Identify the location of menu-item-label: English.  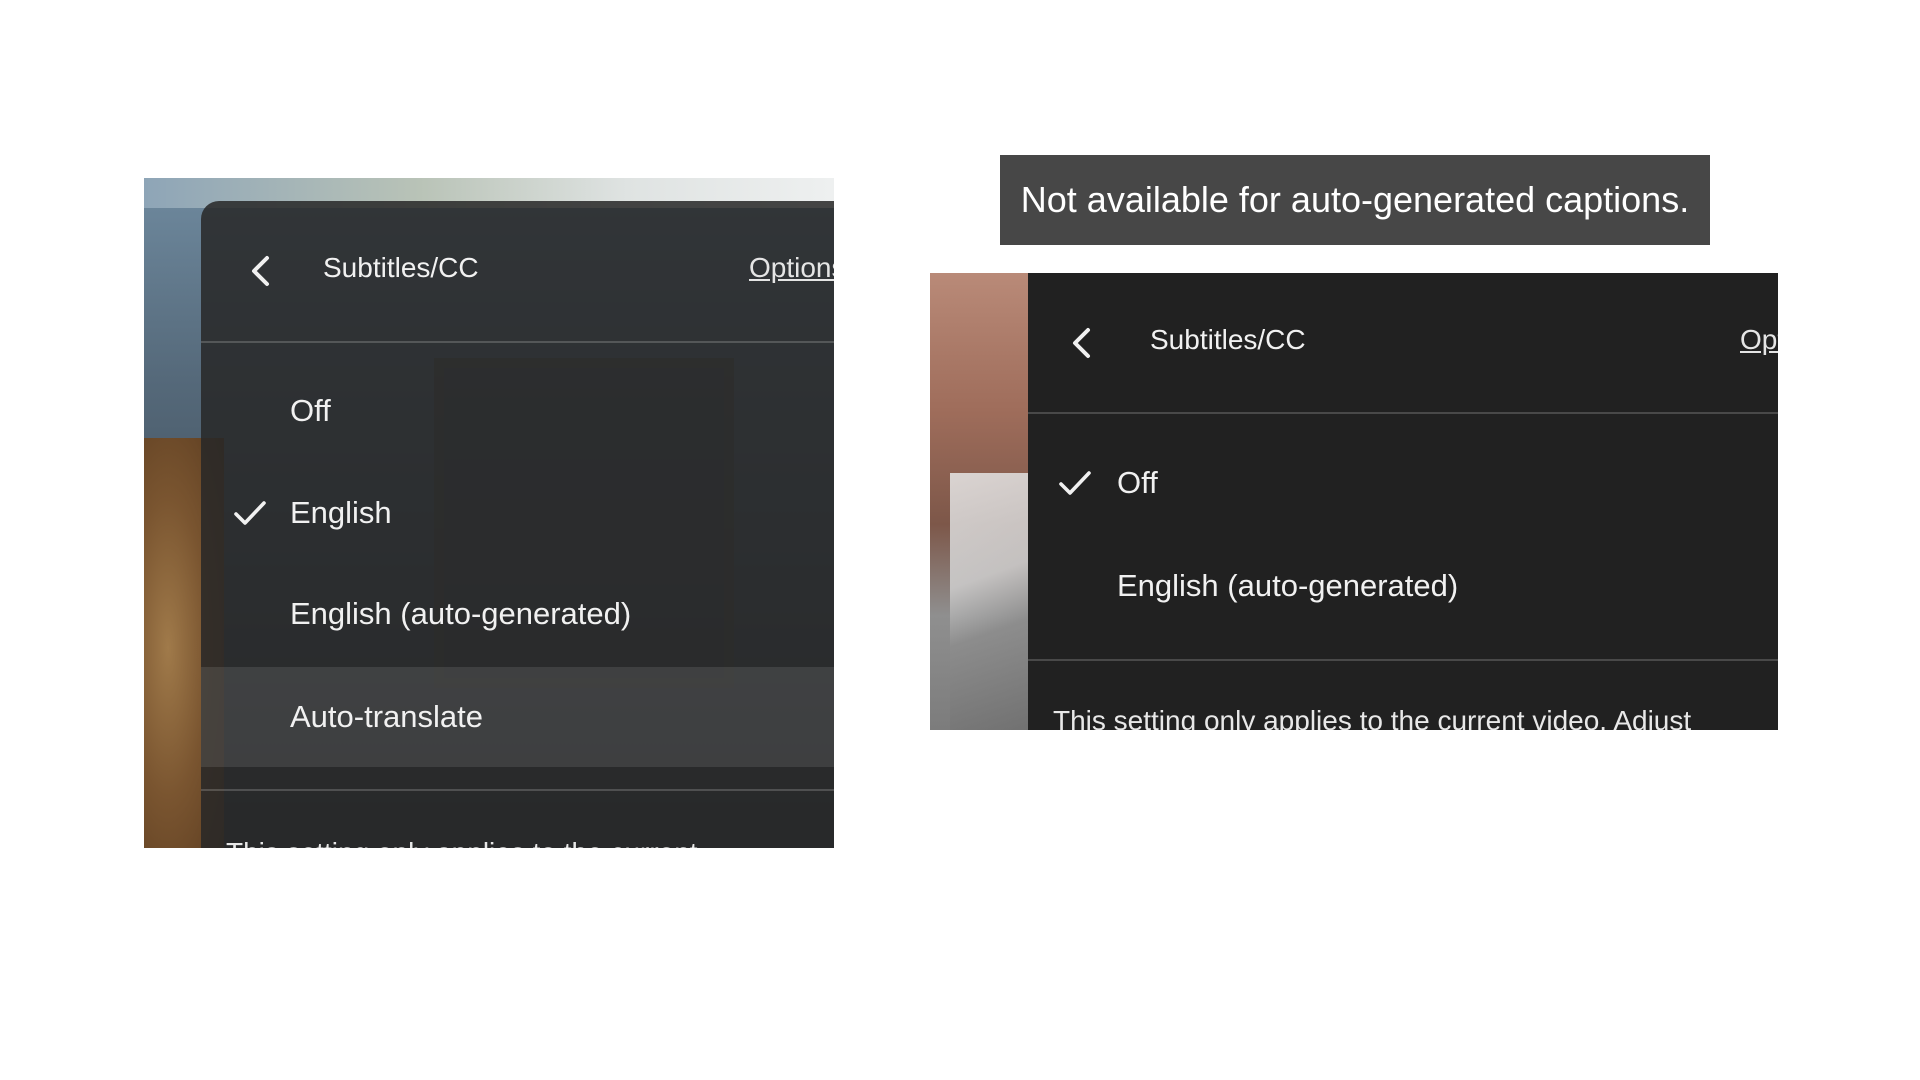
(341, 512).